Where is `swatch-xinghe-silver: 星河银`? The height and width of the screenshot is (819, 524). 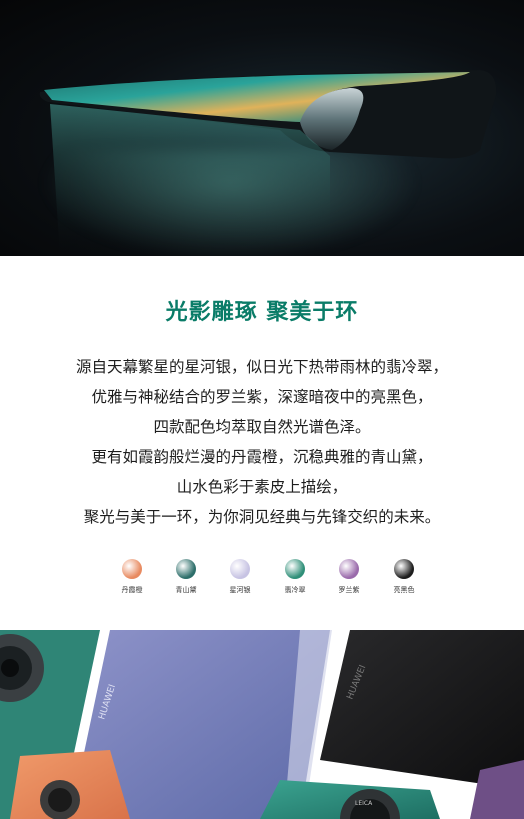
swatch-xinghe-silver: 星河银 is located at coordinates (240, 577).